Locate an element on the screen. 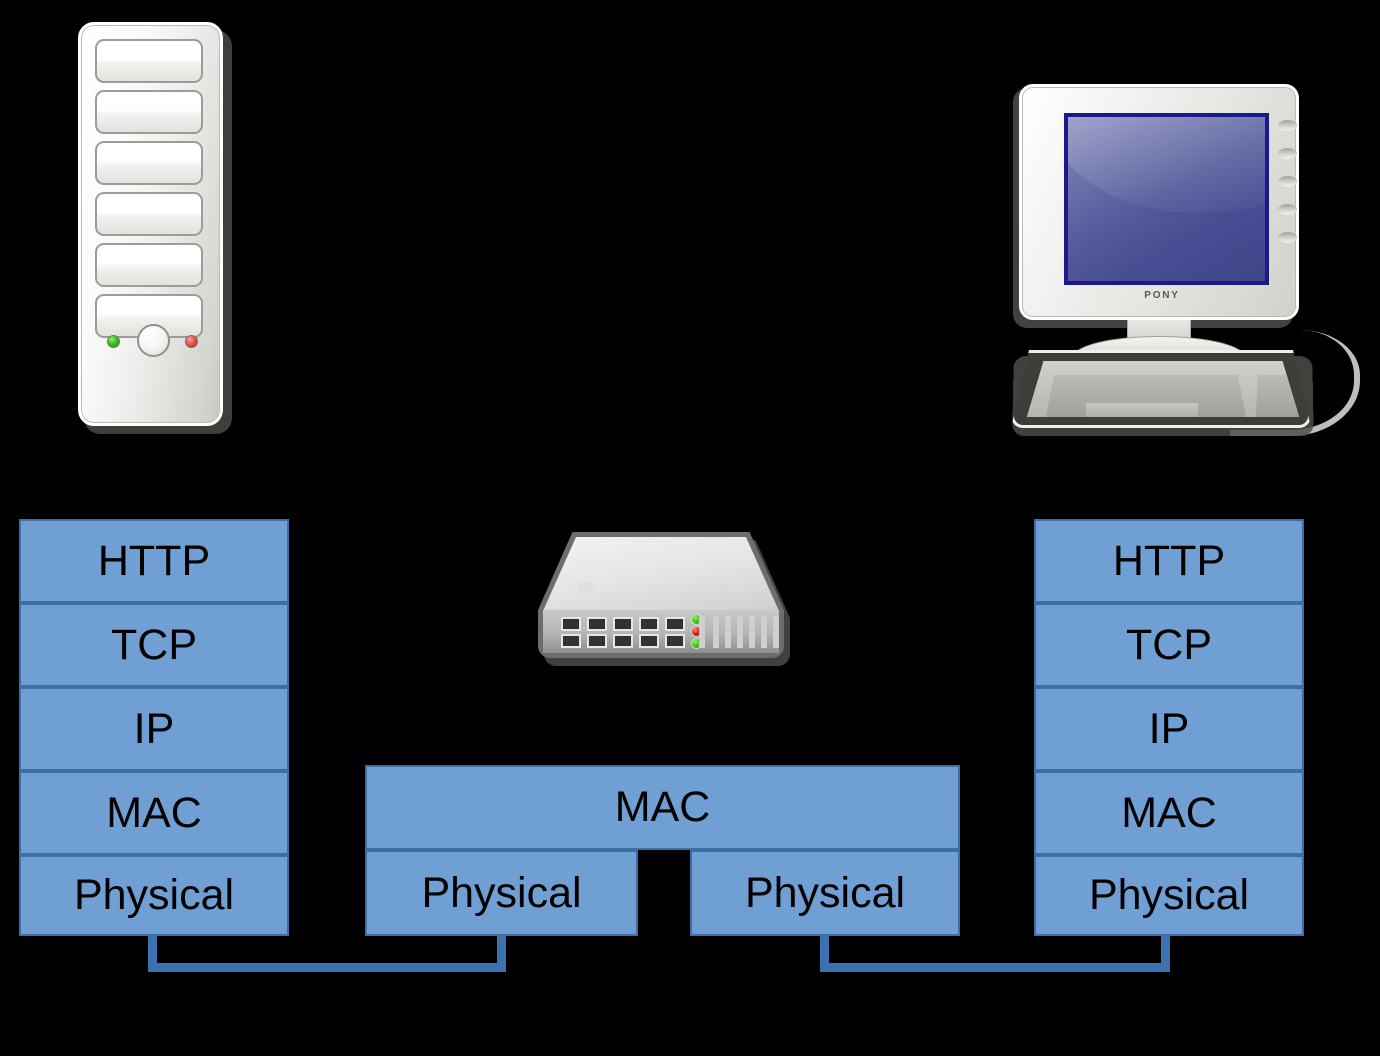 Image resolution: width=1380 pixels, height=1056 pixels. server-tower-icon is located at coordinates (155, 228).